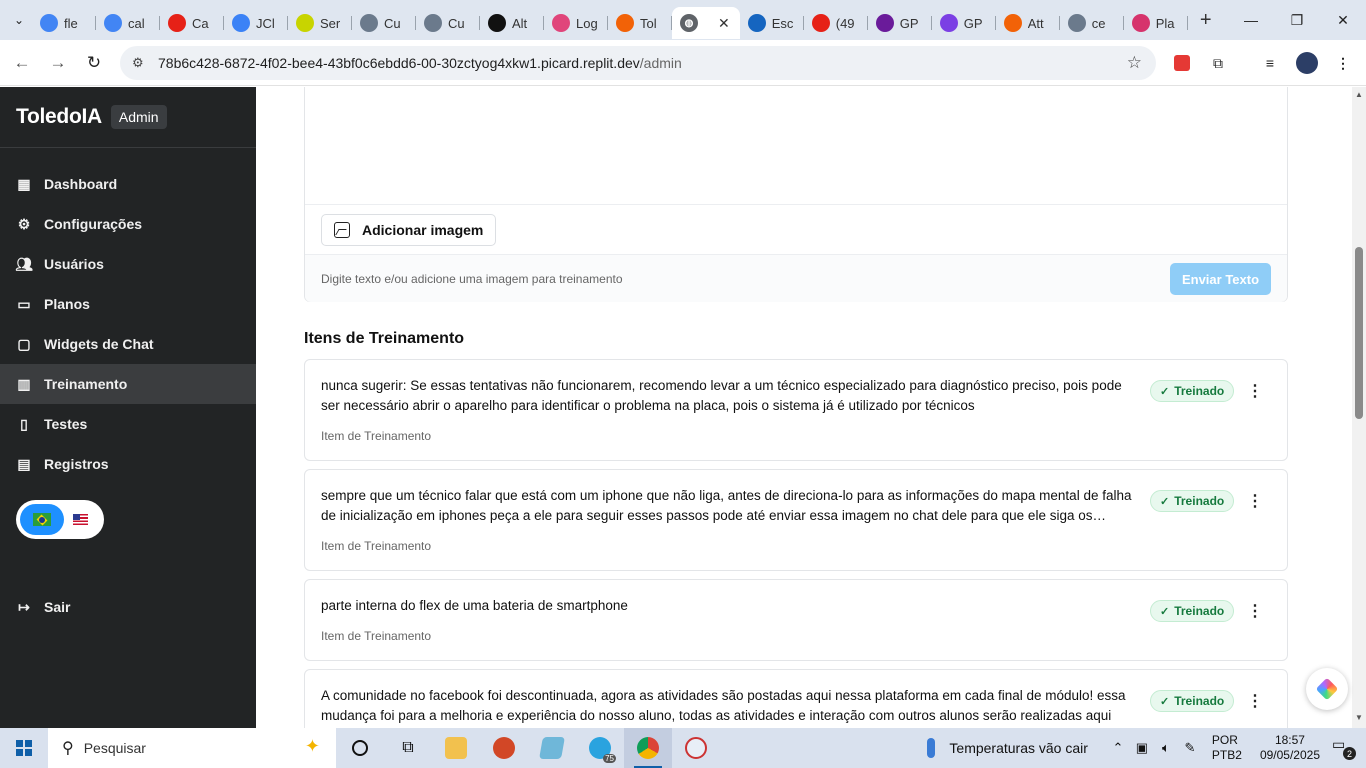  Describe the element at coordinates (1134, 63) in the screenshot. I see `bookmark-star-icon: ☆` at that location.